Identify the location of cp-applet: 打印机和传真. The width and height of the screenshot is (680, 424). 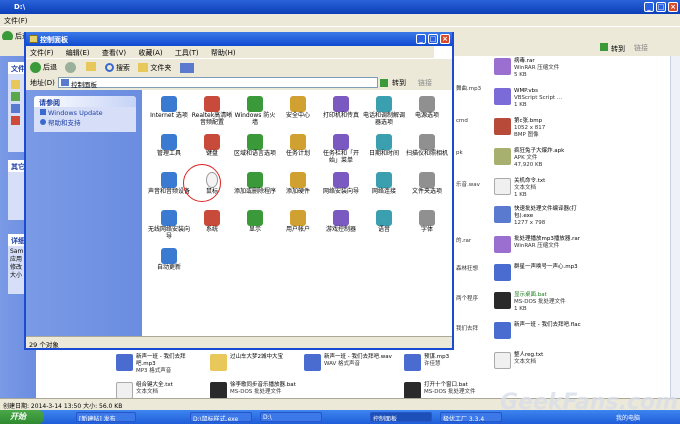
(341, 108).